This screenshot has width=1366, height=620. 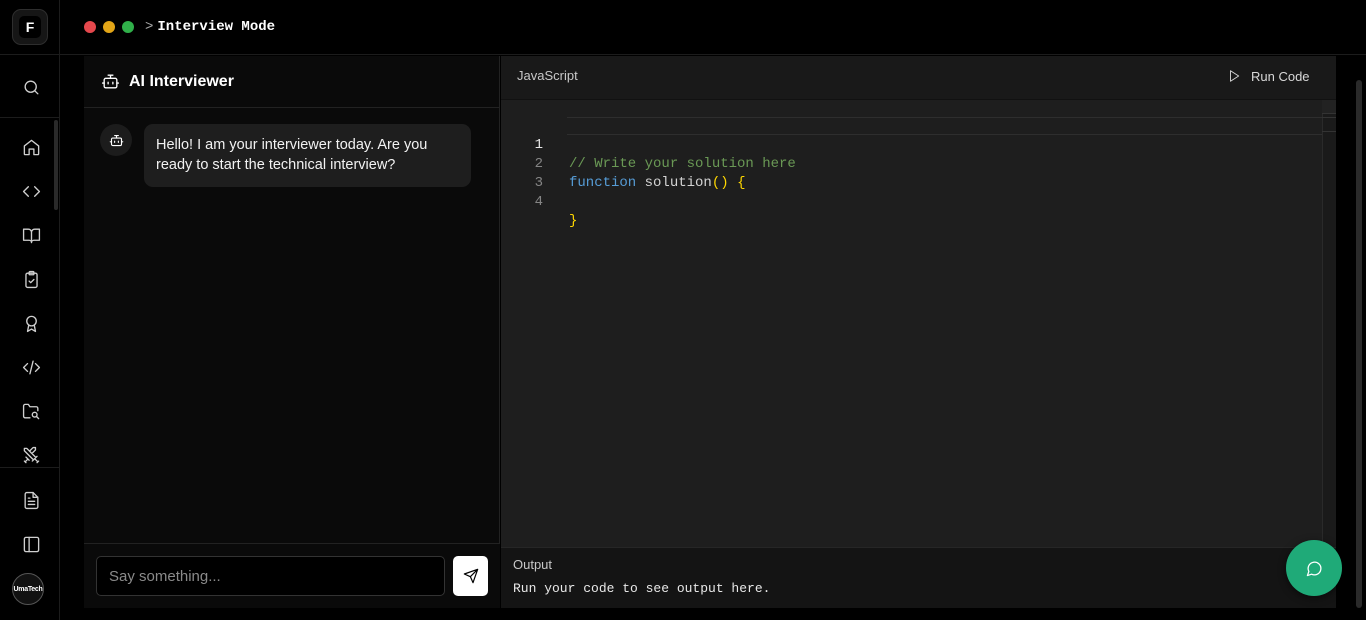 What do you see at coordinates (181, 81) in the screenshot?
I see `chat-title: AI Interviewer` at bounding box center [181, 81].